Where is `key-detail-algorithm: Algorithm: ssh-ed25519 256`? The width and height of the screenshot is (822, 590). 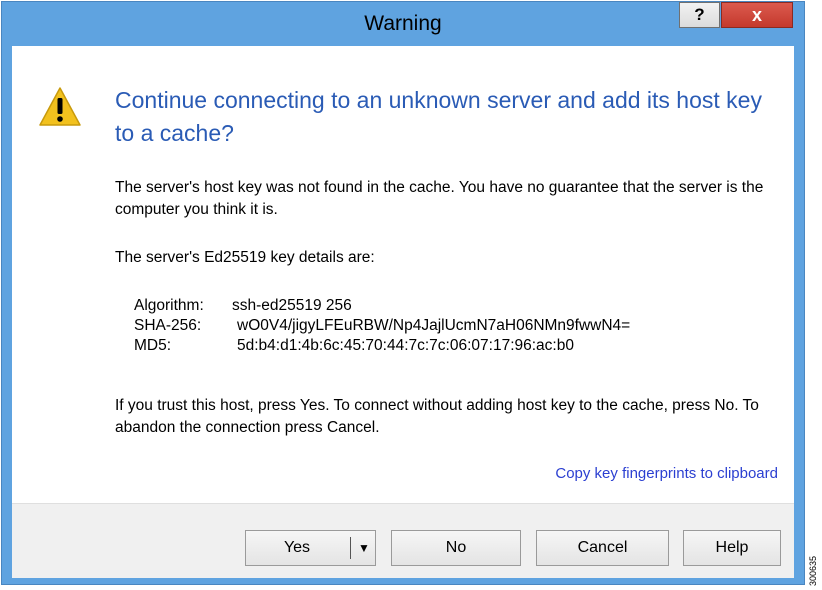 key-detail-algorithm: Algorithm: ssh-ed25519 256 is located at coordinates (243, 306).